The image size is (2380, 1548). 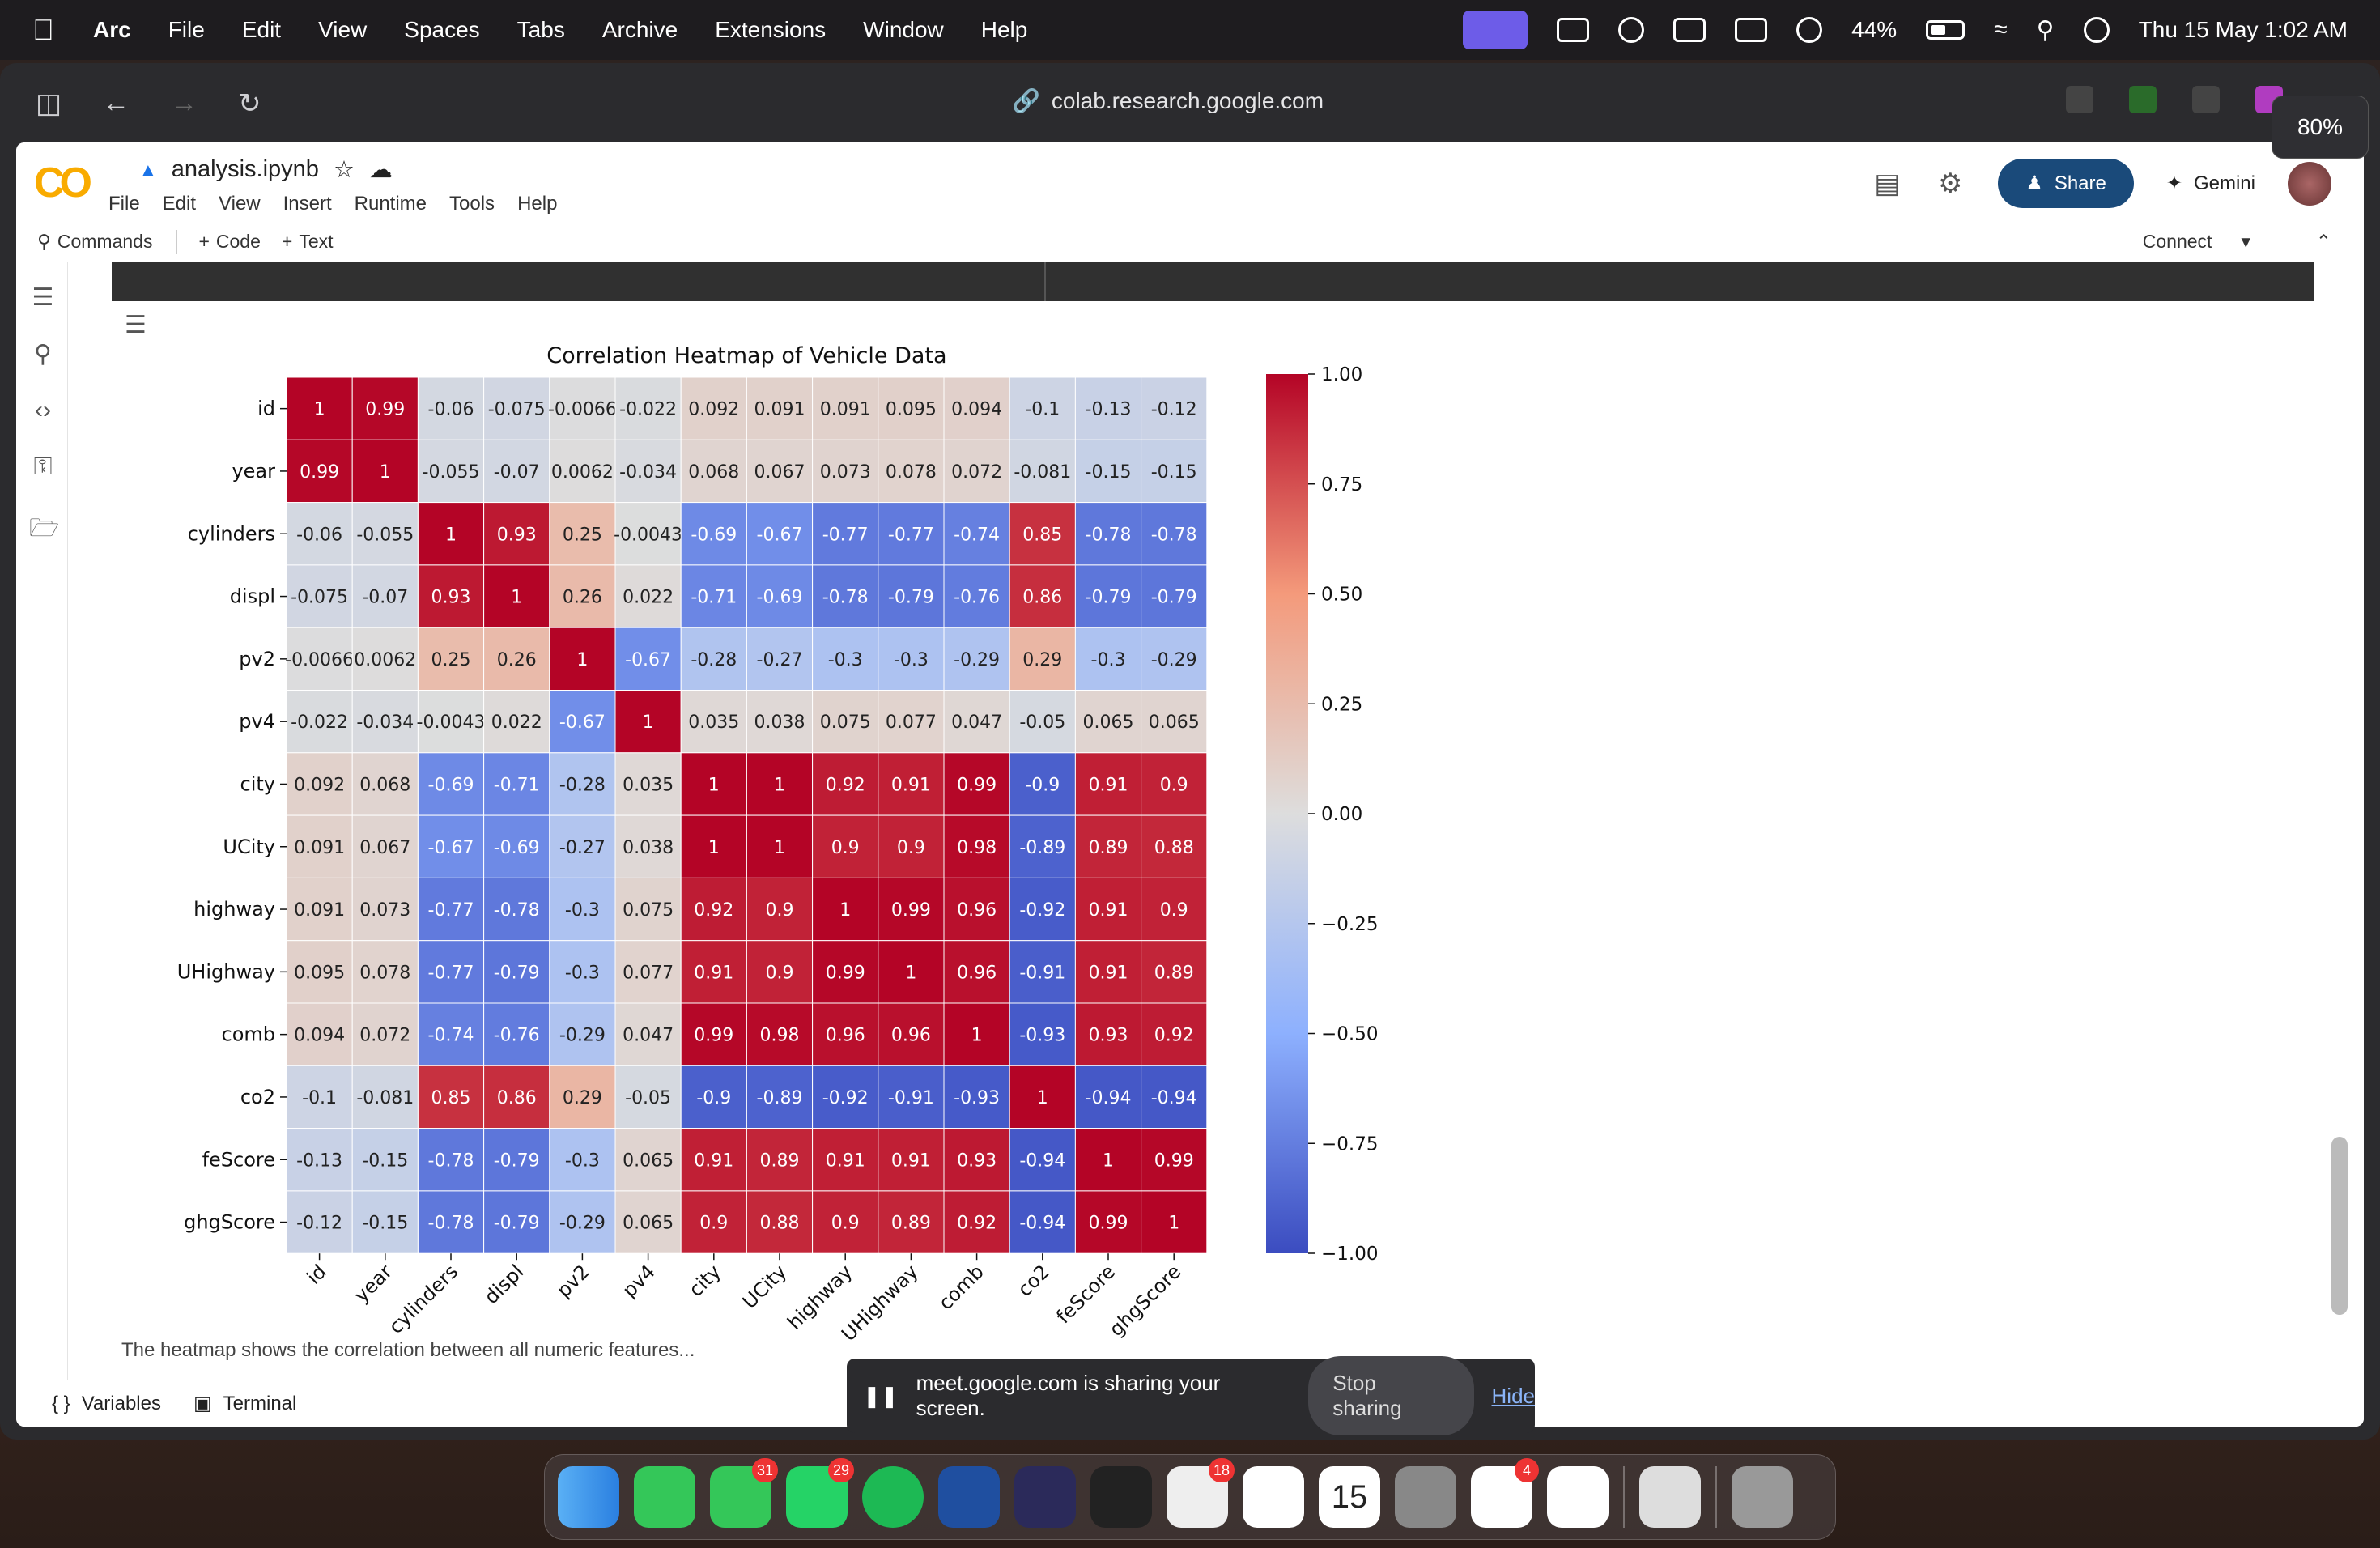 I want to click on connect-button: Connect ▾, so click(x=2196, y=242).